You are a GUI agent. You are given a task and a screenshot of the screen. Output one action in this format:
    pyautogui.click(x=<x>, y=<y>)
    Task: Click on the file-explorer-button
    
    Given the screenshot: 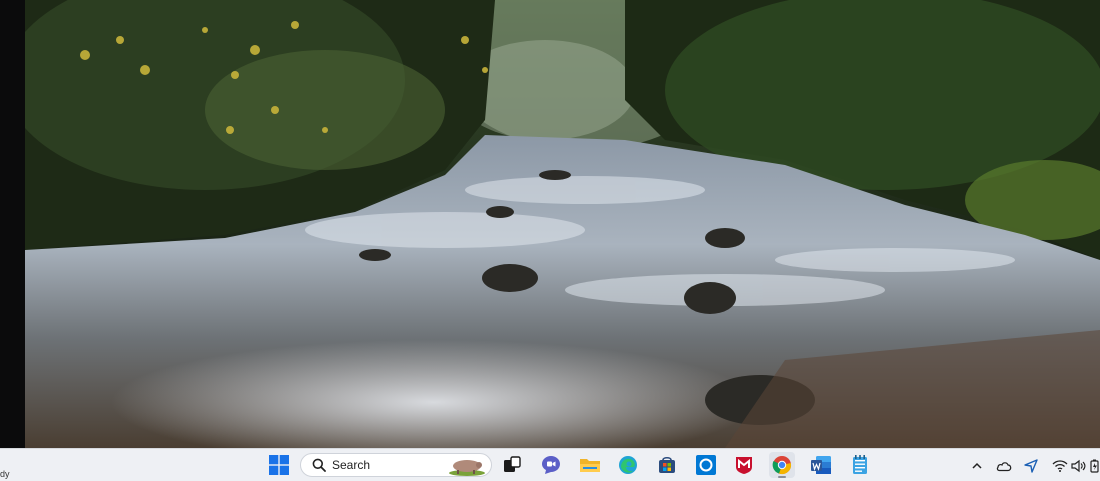 What is the action you would take?
    pyautogui.click(x=590, y=465)
    